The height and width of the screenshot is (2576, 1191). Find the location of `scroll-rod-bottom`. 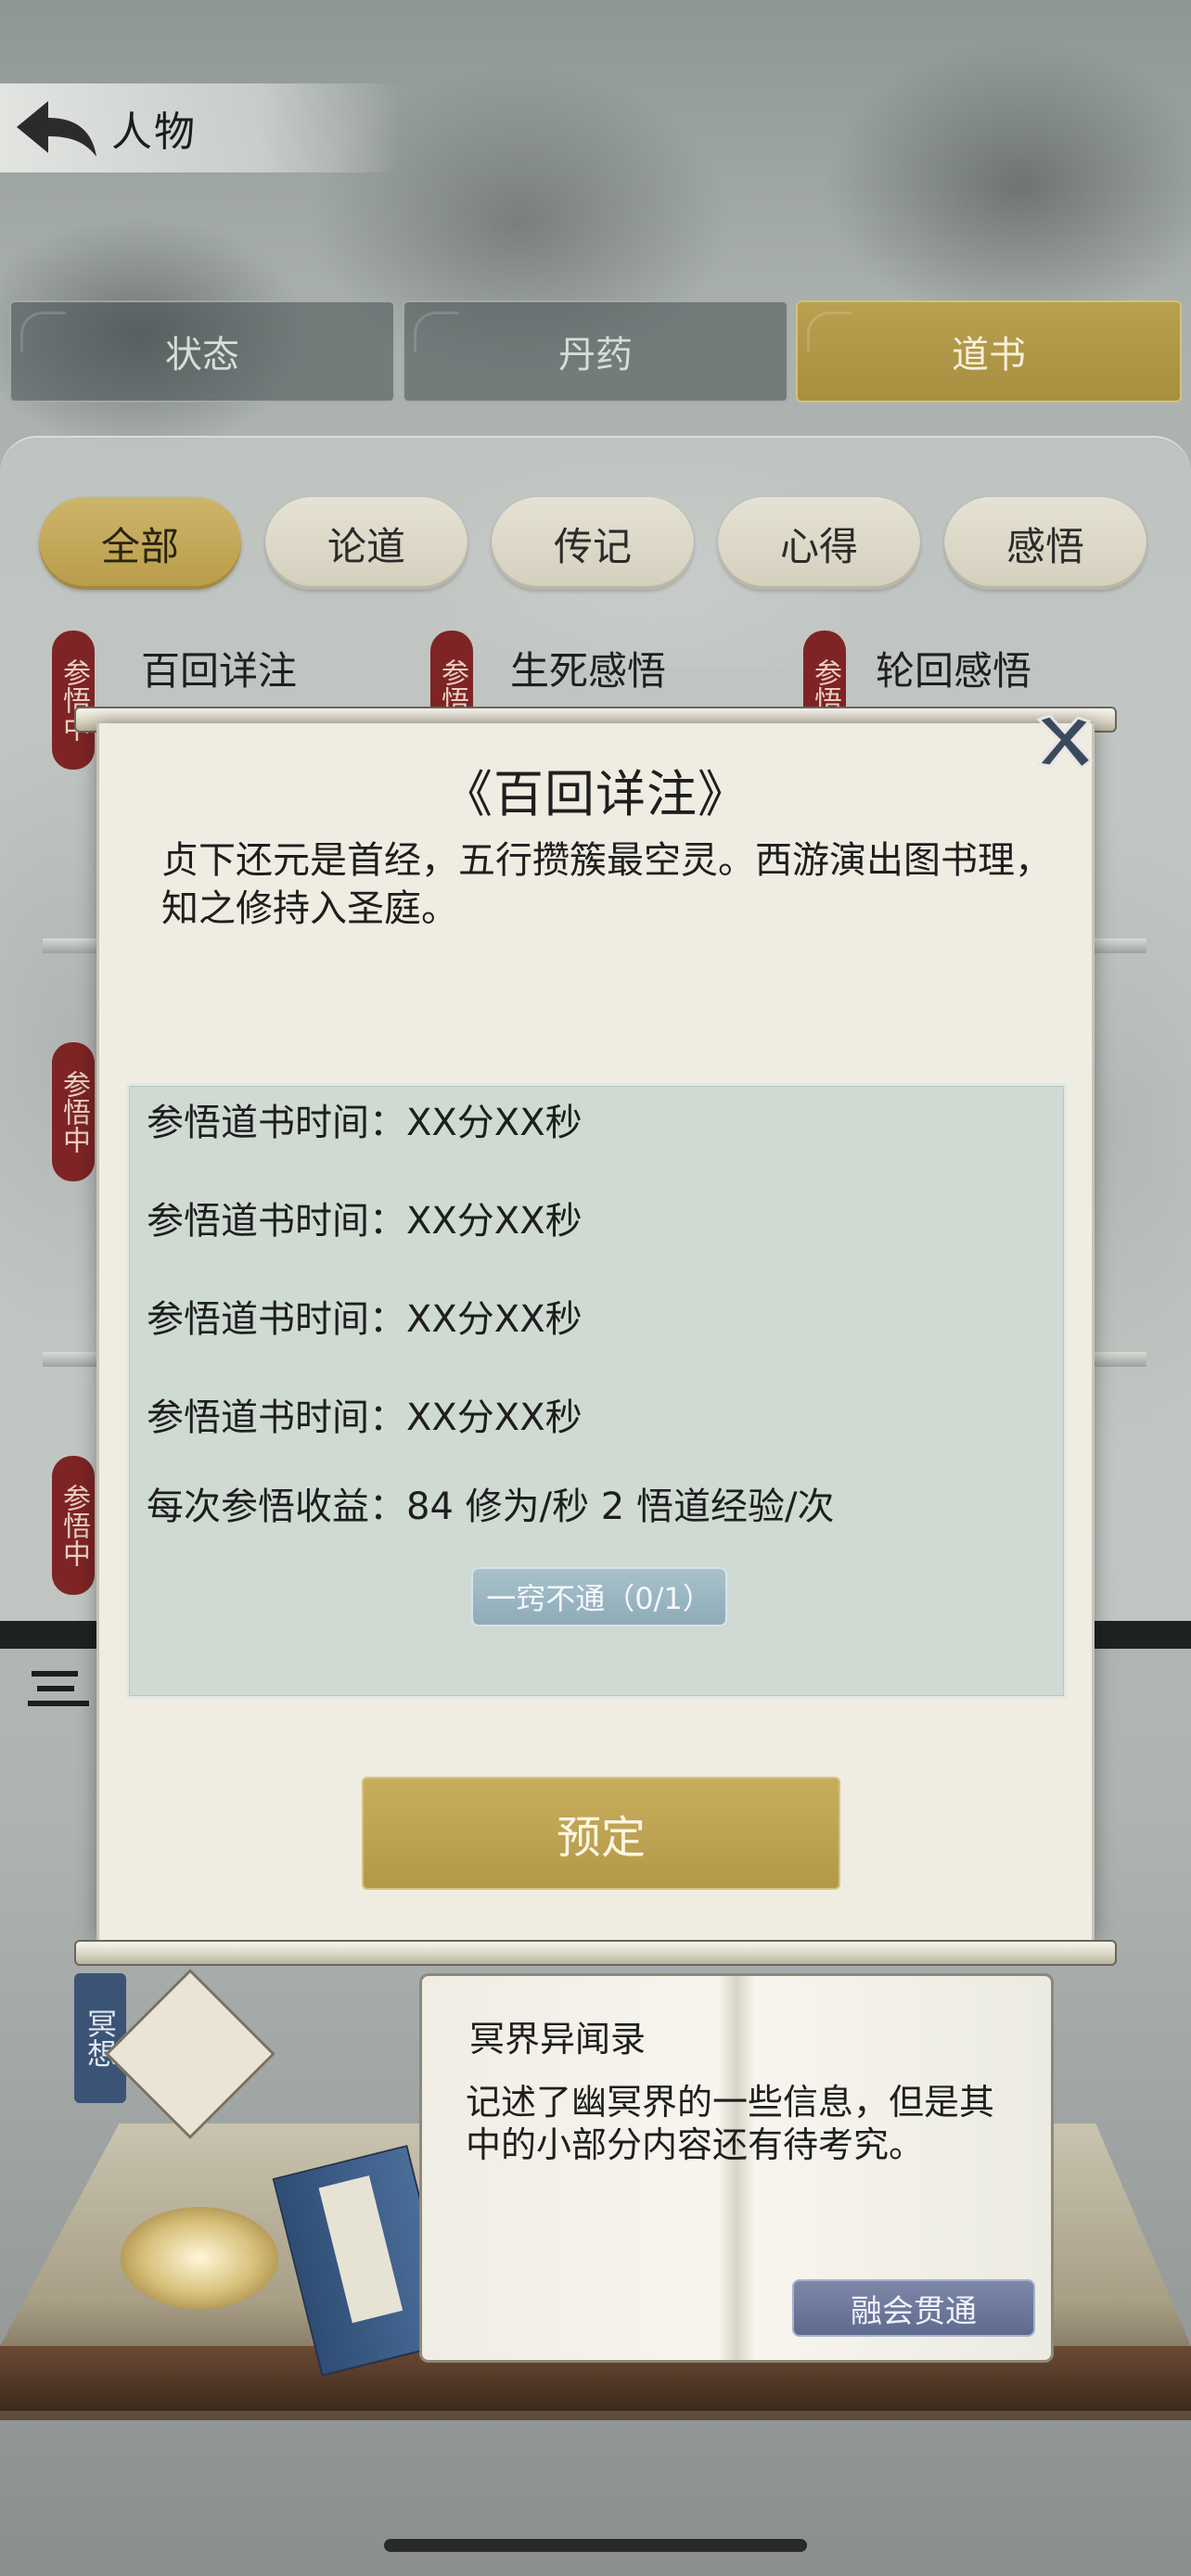

scroll-rod-bottom is located at coordinates (595, 1953).